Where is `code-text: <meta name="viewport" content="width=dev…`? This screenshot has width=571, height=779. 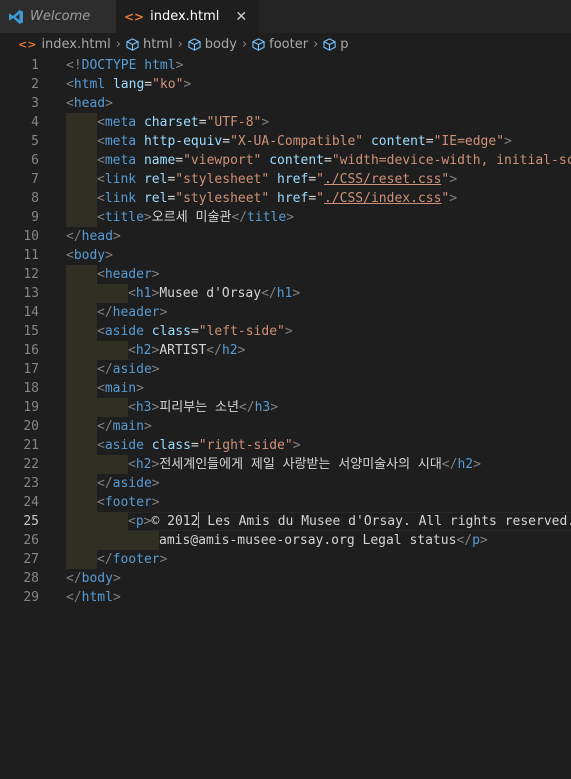 code-text: <meta name="viewport" content="width=dev… is located at coordinates (334, 160).